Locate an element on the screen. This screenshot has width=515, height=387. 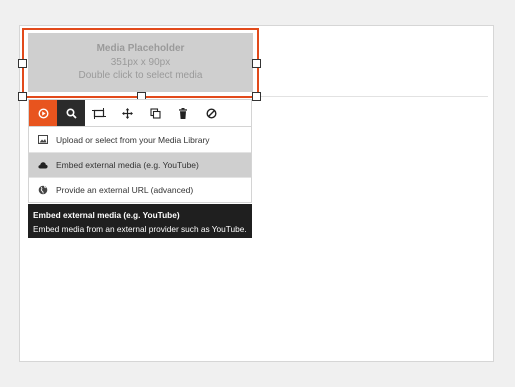
menu-item-label: Provide an external URL (advanced) is located at coordinates (125, 190).